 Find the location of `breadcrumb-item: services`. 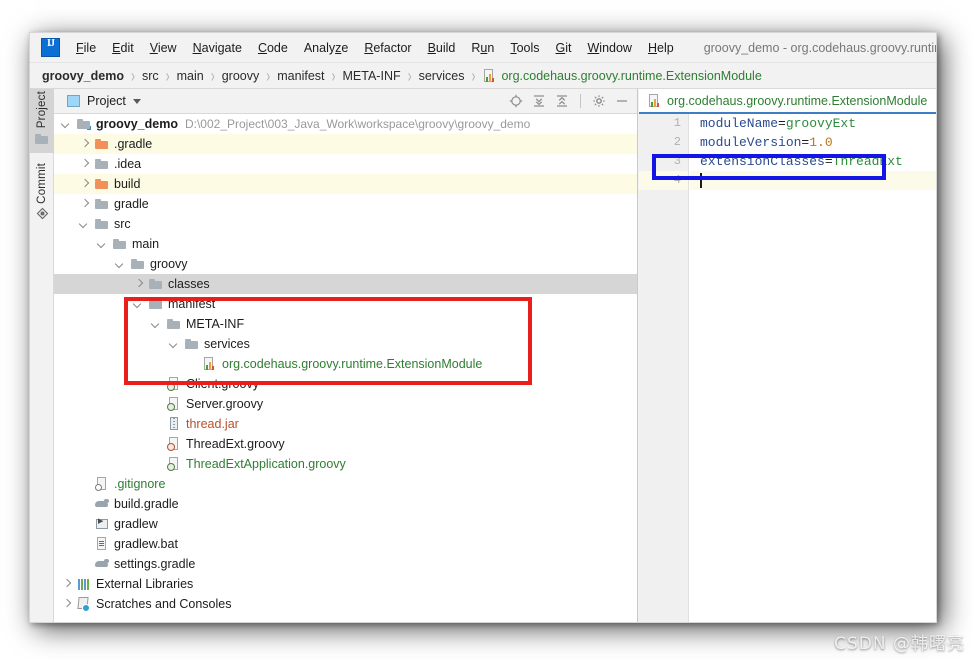

breadcrumb-item: services is located at coordinates (442, 76).